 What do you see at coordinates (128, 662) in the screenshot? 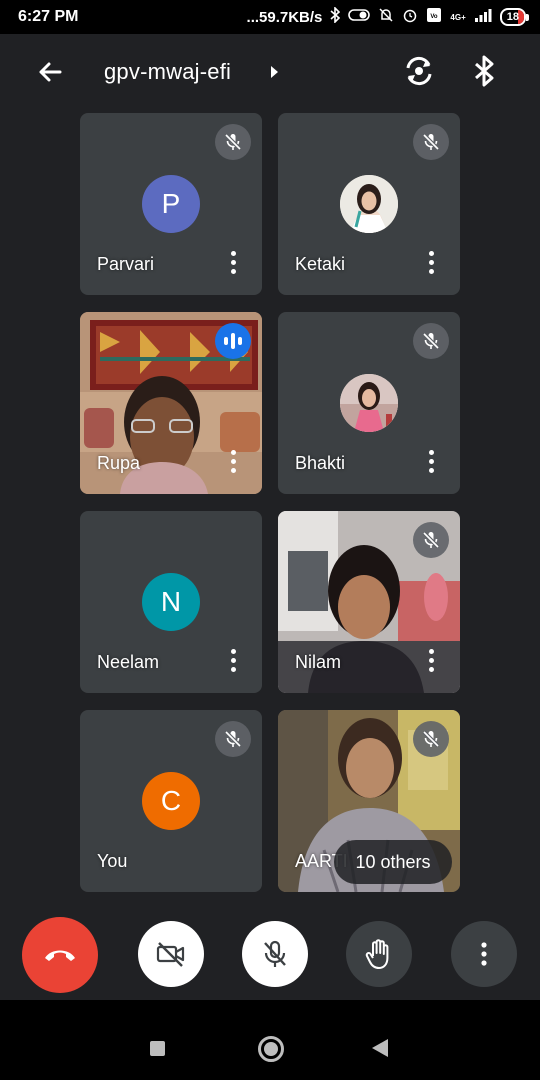
I see `participant-name: Neelam` at bounding box center [128, 662].